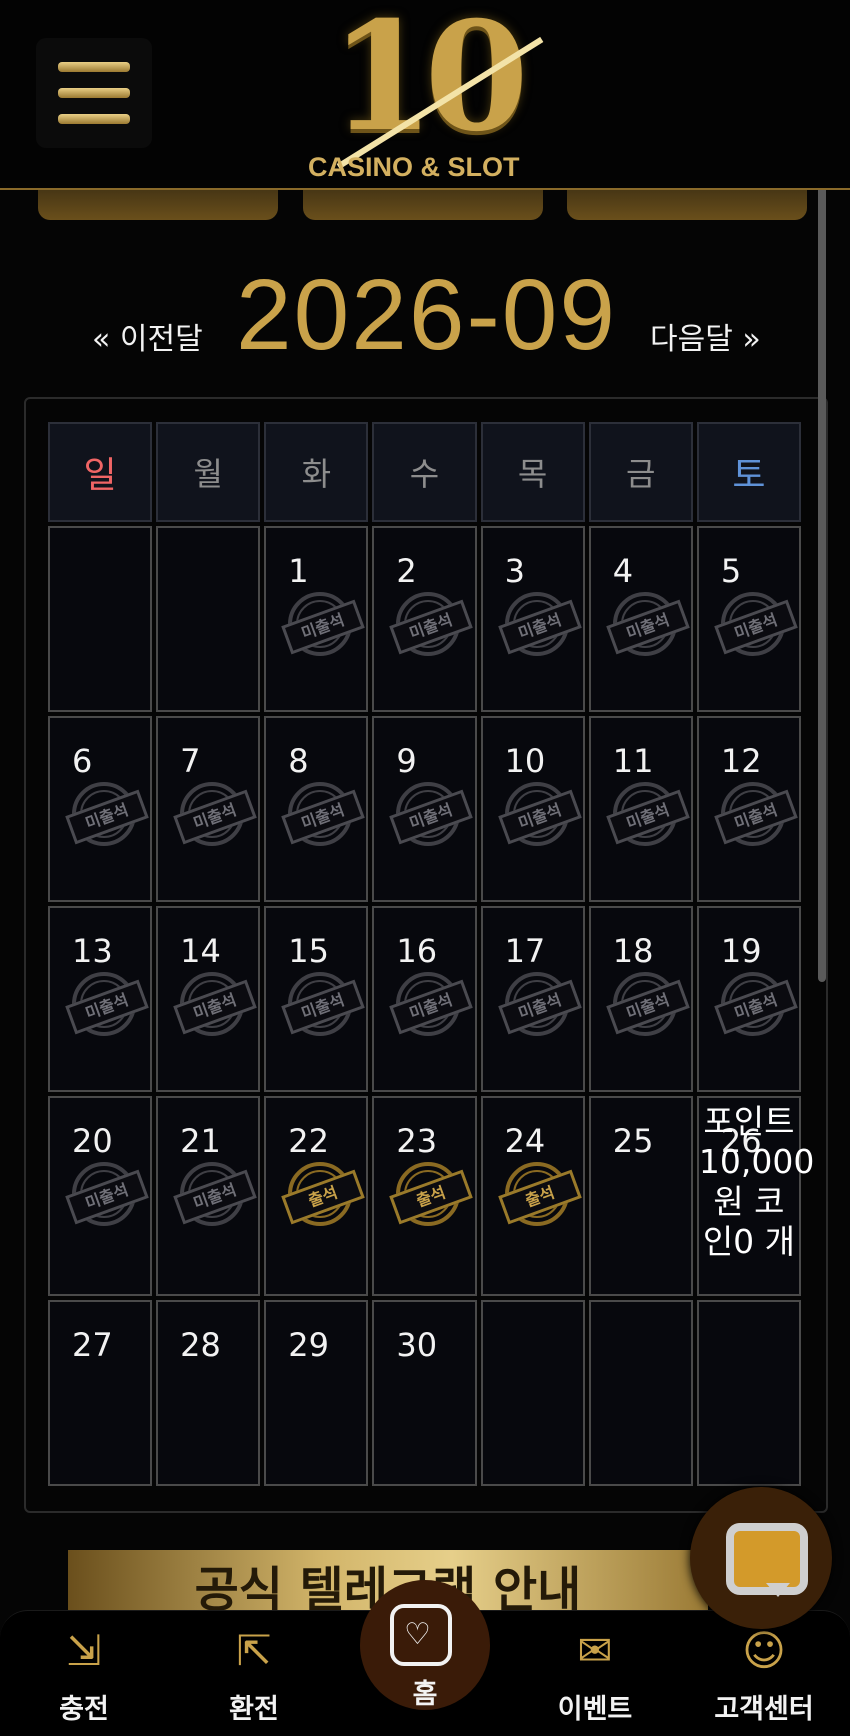 The width and height of the screenshot is (850, 1736). I want to click on day-number: 17, so click(525, 951).